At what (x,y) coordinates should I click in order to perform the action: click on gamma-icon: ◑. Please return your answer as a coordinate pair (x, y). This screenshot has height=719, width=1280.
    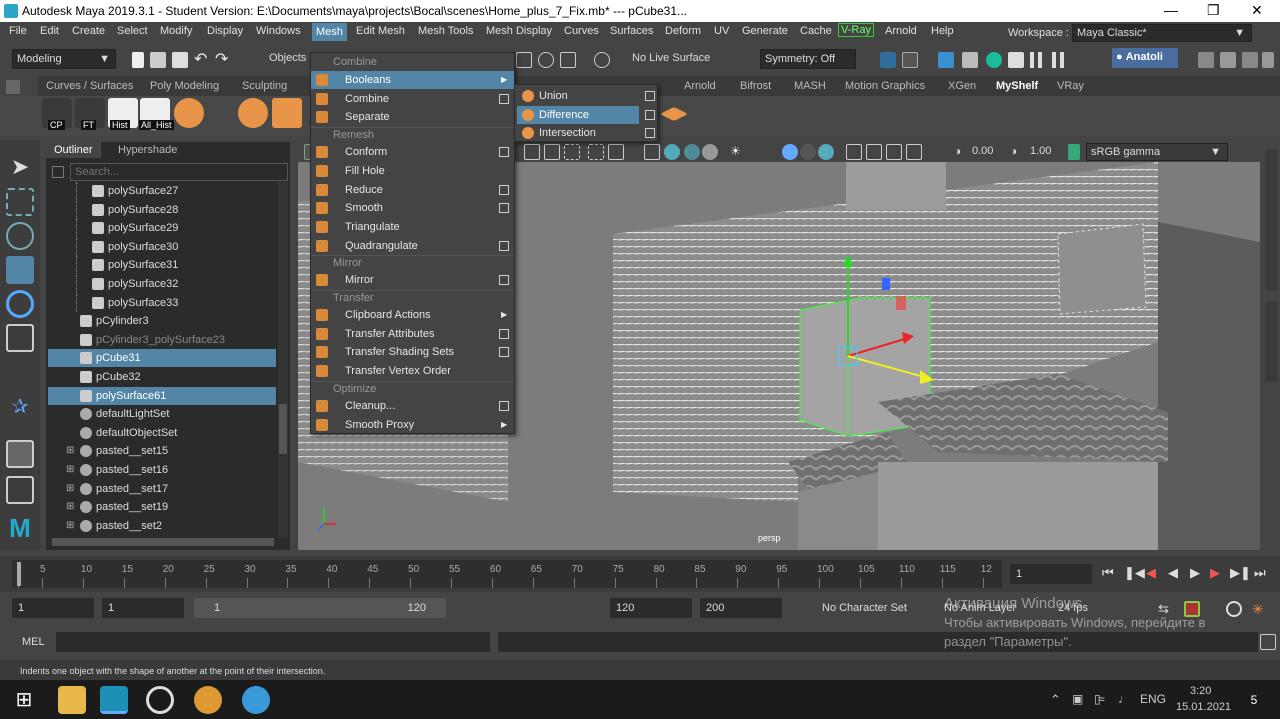
    Looking at the image, I should click on (1018, 152).